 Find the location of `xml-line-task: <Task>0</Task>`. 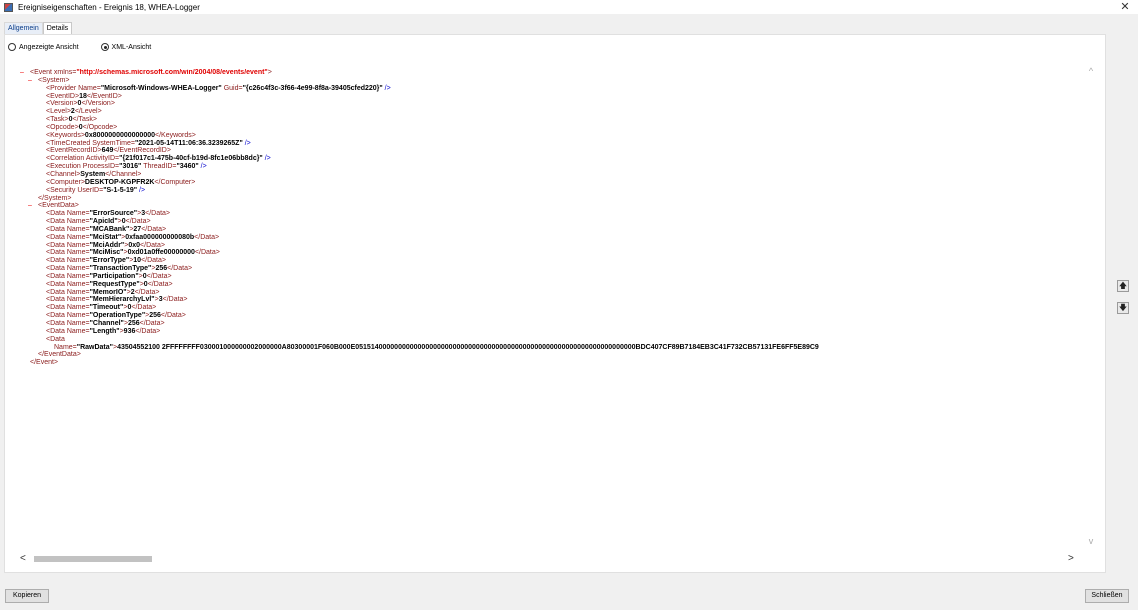

xml-line-task: <Task>0</Task> is located at coordinates (71, 120).